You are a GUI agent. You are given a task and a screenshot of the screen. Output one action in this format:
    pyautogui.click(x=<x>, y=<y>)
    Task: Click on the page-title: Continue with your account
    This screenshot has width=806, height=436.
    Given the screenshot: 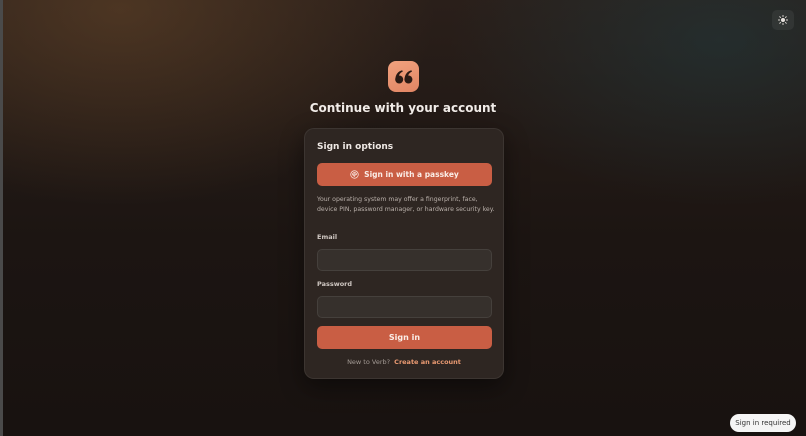 What is the action you would take?
    pyautogui.click(x=403, y=108)
    